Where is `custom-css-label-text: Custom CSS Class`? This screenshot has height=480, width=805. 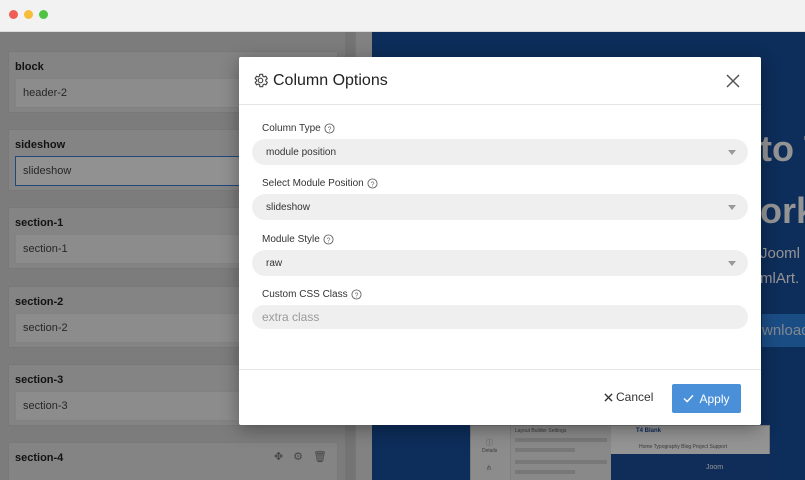 custom-css-label-text: Custom CSS Class is located at coordinates (305, 294).